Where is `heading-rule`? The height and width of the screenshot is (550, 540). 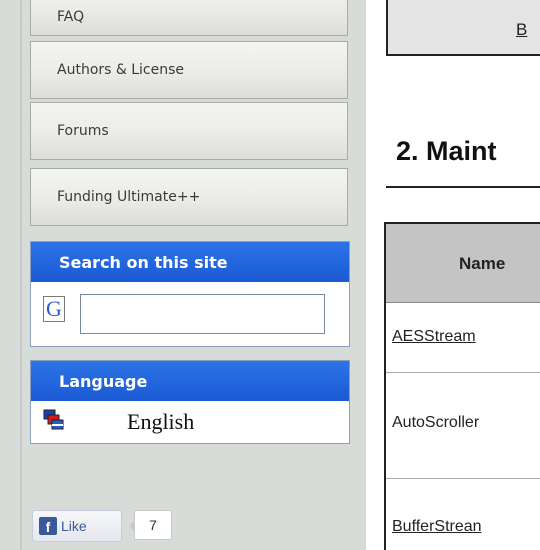 heading-rule is located at coordinates (463, 187).